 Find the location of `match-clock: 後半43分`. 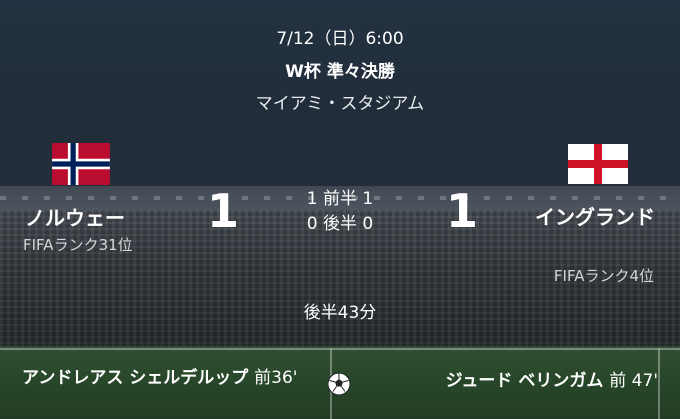

match-clock: 後半43分 is located at coordinates (340, 313).